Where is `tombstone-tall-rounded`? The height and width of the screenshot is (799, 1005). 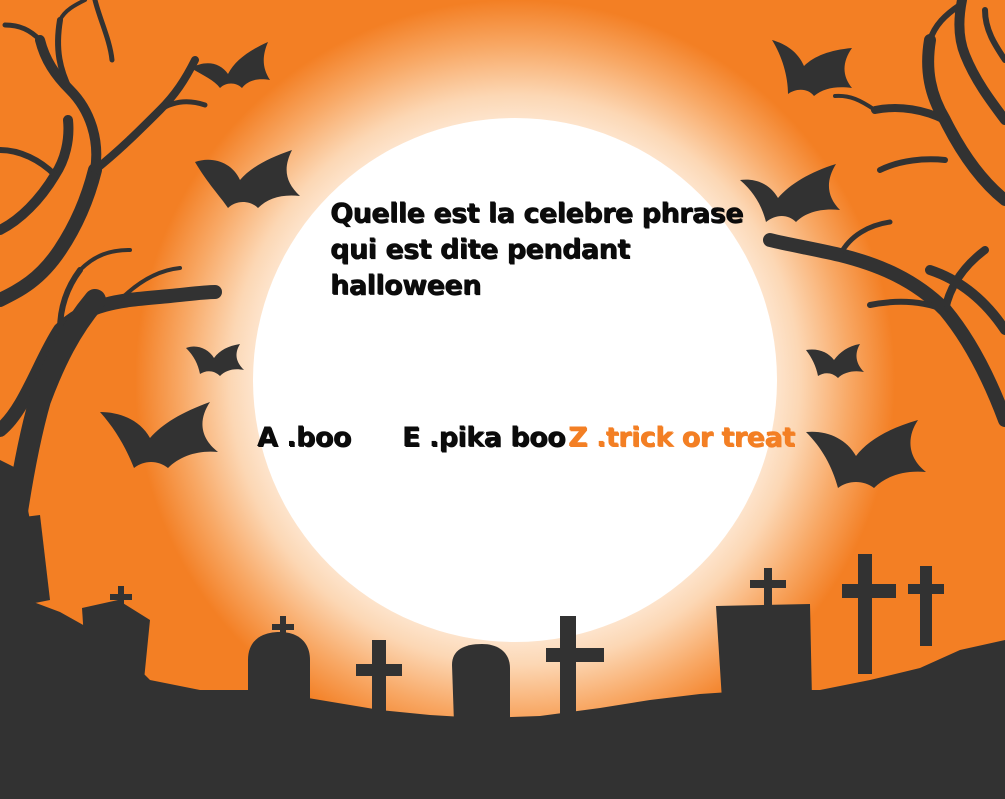
tombstone-tall-rounded is located at coordinates (481, 698).